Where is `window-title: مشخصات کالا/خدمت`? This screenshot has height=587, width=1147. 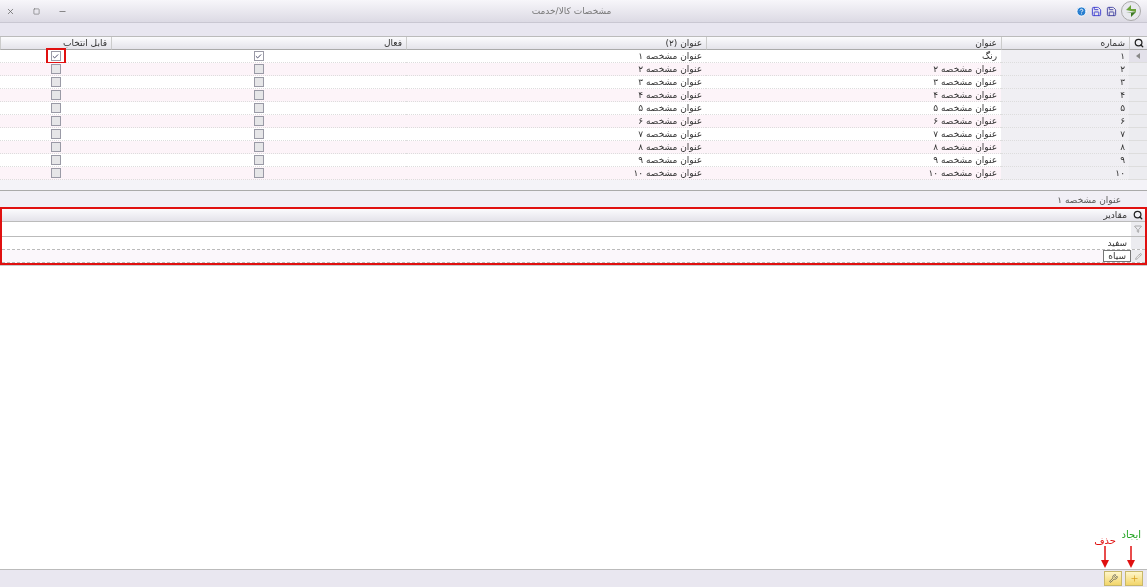 window-title: مشخصات کالا/خدمت is located at coordinates (571, 11).